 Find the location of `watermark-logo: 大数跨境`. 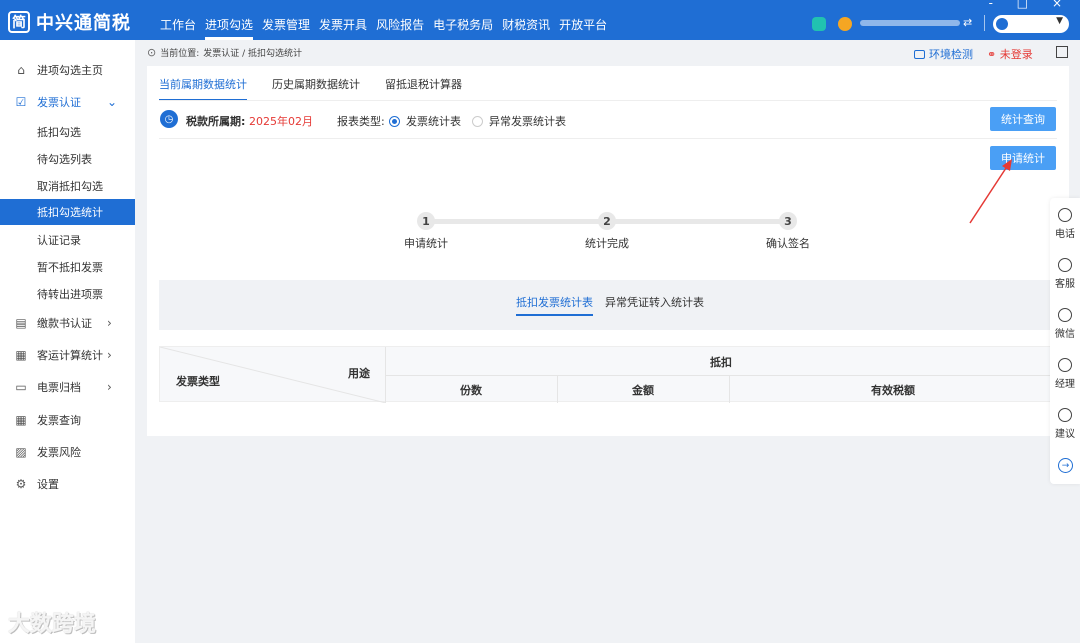

watermark-logo: 大数跨境 is located at coordinates (52, 624).